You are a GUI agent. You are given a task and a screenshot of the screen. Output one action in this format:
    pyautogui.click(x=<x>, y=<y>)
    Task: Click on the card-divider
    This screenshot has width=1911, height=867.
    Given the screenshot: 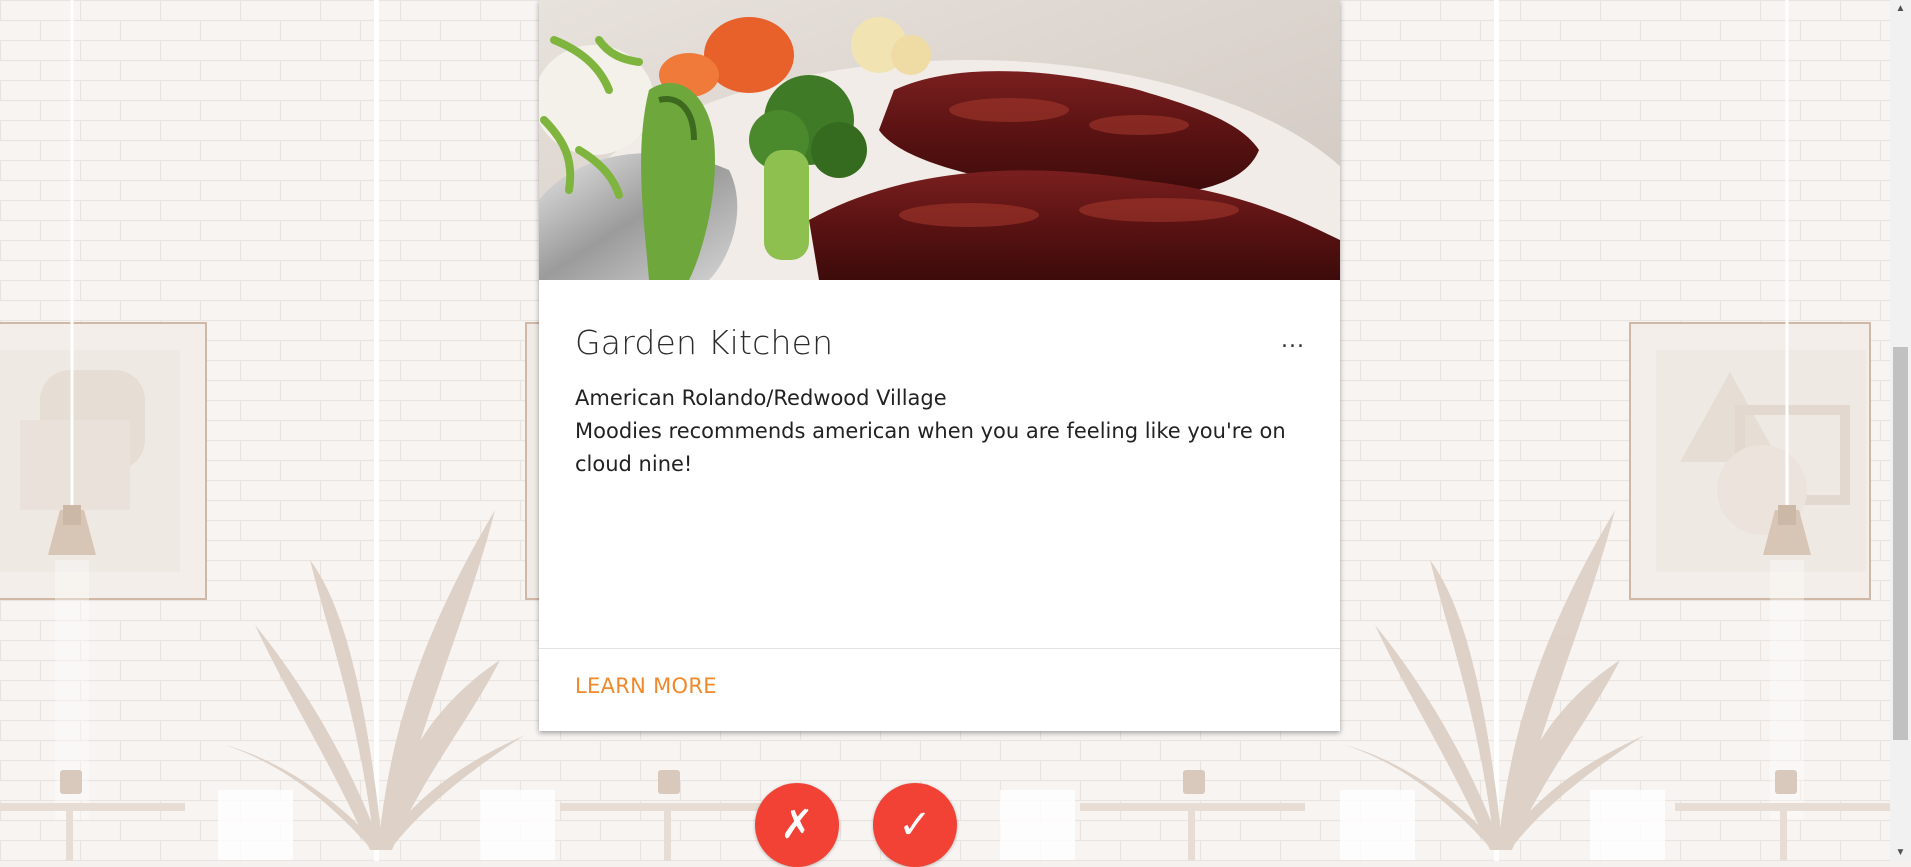 What is the action you would take?
    pyautogui.click(x=939, y=648)
    